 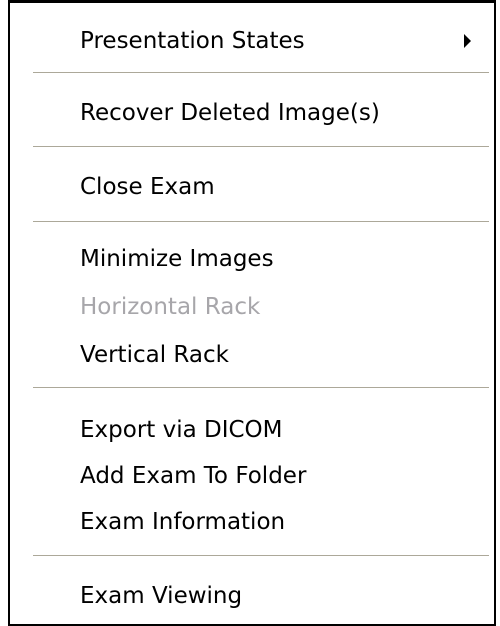 I want to click on menu-item-exam-viewing: Exam Viewing, so click(x=161, y=596).